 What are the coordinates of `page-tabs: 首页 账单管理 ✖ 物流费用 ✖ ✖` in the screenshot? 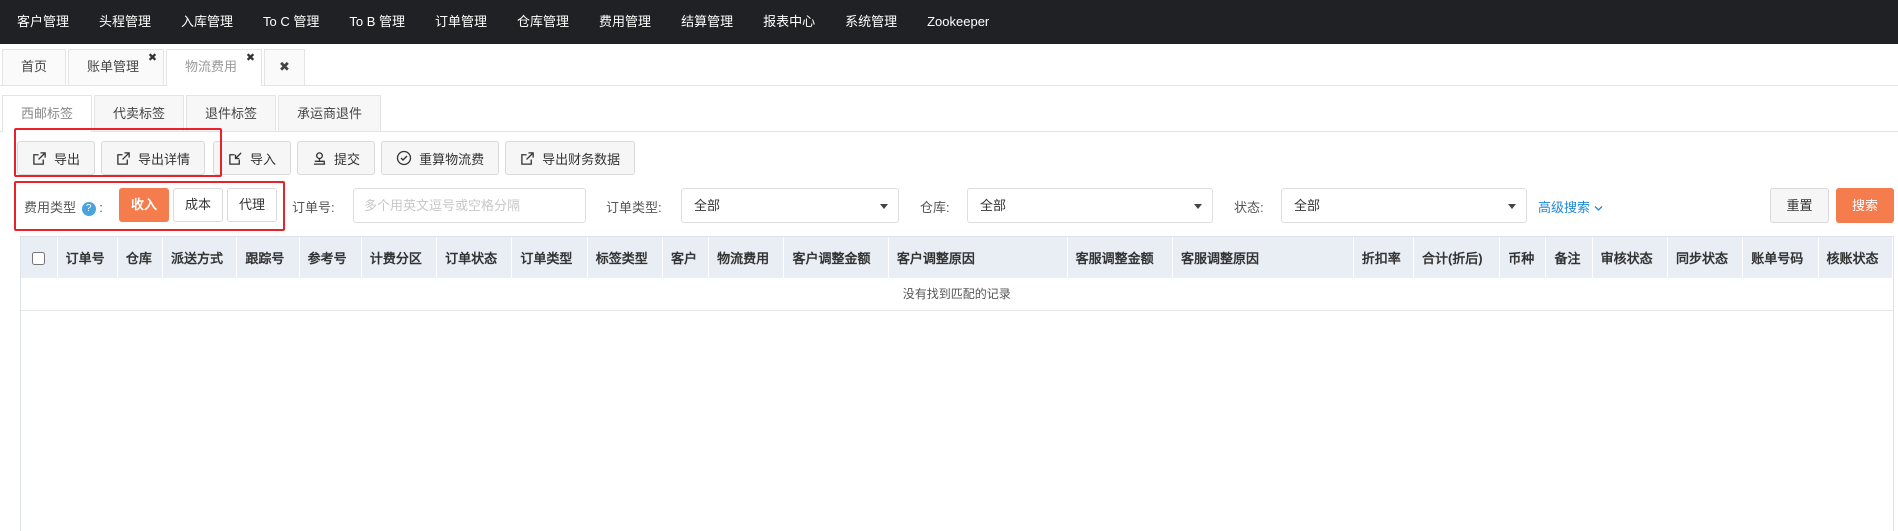 It's located at (949, 65).